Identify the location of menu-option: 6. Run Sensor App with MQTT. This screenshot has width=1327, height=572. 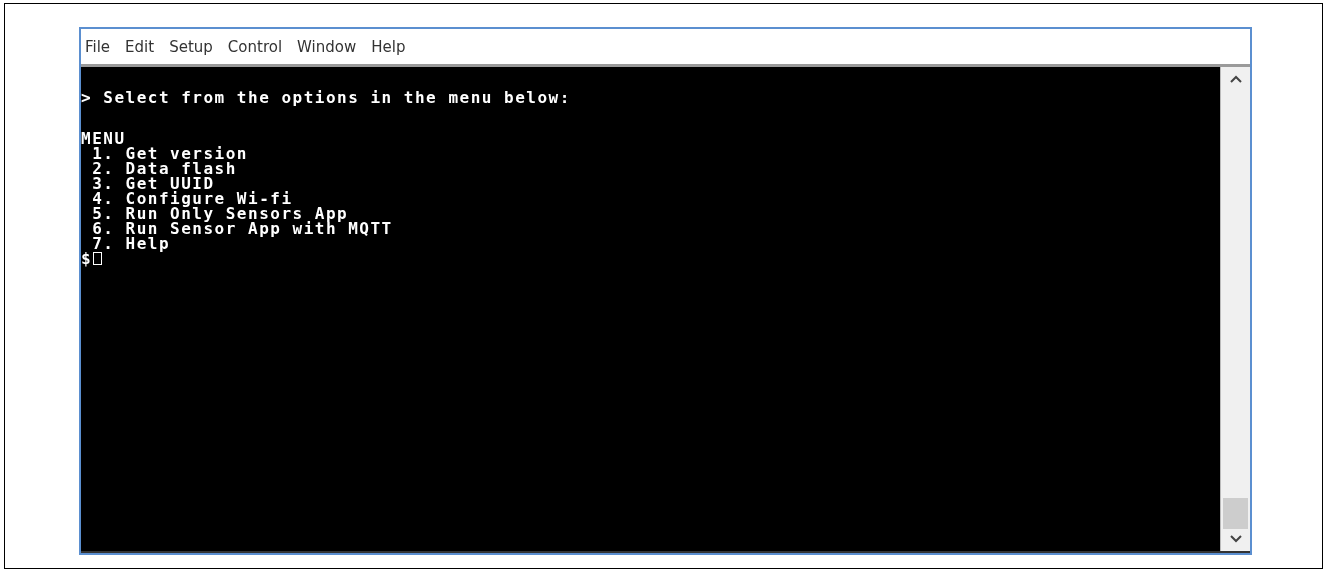
(650, 228).